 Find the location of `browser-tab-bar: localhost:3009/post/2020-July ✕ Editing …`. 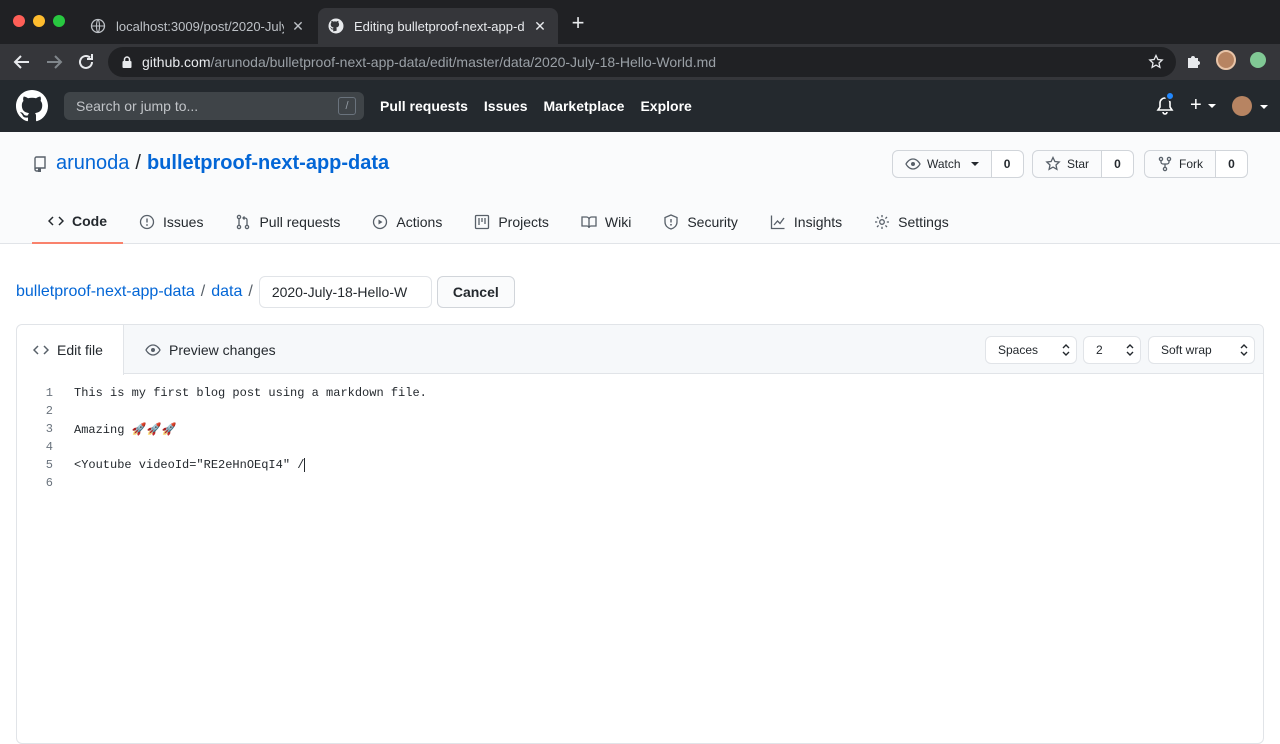

browser-tab-bar: localhost:3009/post/2020-July ✕ Editing … is located at coordinates (640, 22).